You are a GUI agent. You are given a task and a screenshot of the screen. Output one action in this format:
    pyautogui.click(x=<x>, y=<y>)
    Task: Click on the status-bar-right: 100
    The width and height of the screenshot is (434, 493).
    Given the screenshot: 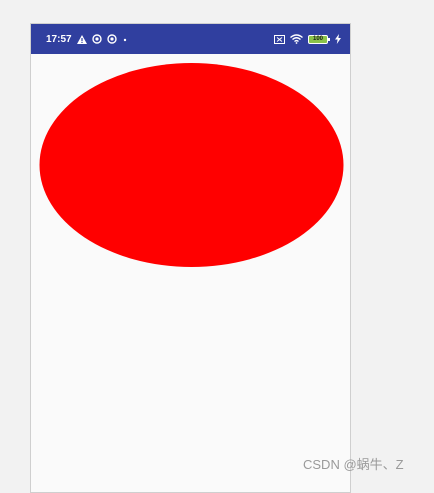 What is the action you would take?
    pyautogui.click(x=307, y=39)
    